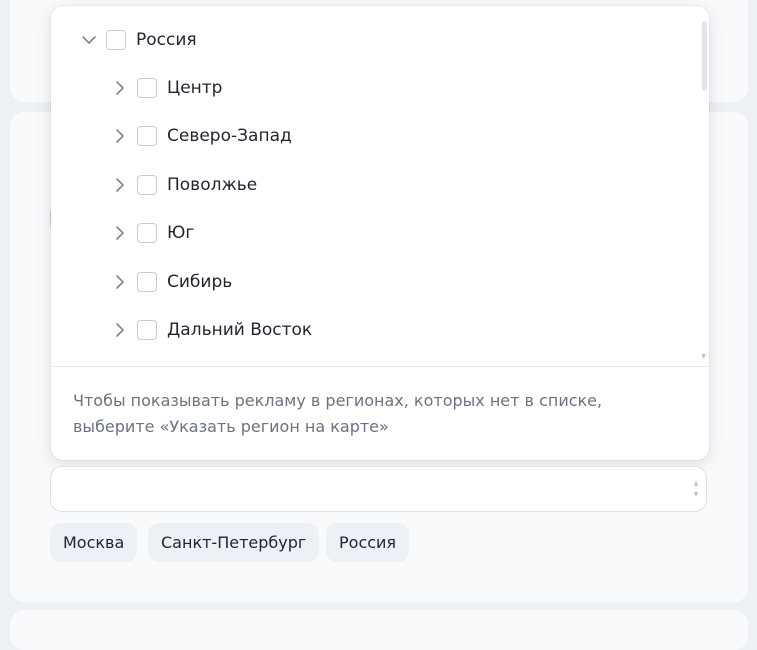 This screenshot has height=650, width=757. I want to click on dropdown-scrollbar, so click(704, 56).